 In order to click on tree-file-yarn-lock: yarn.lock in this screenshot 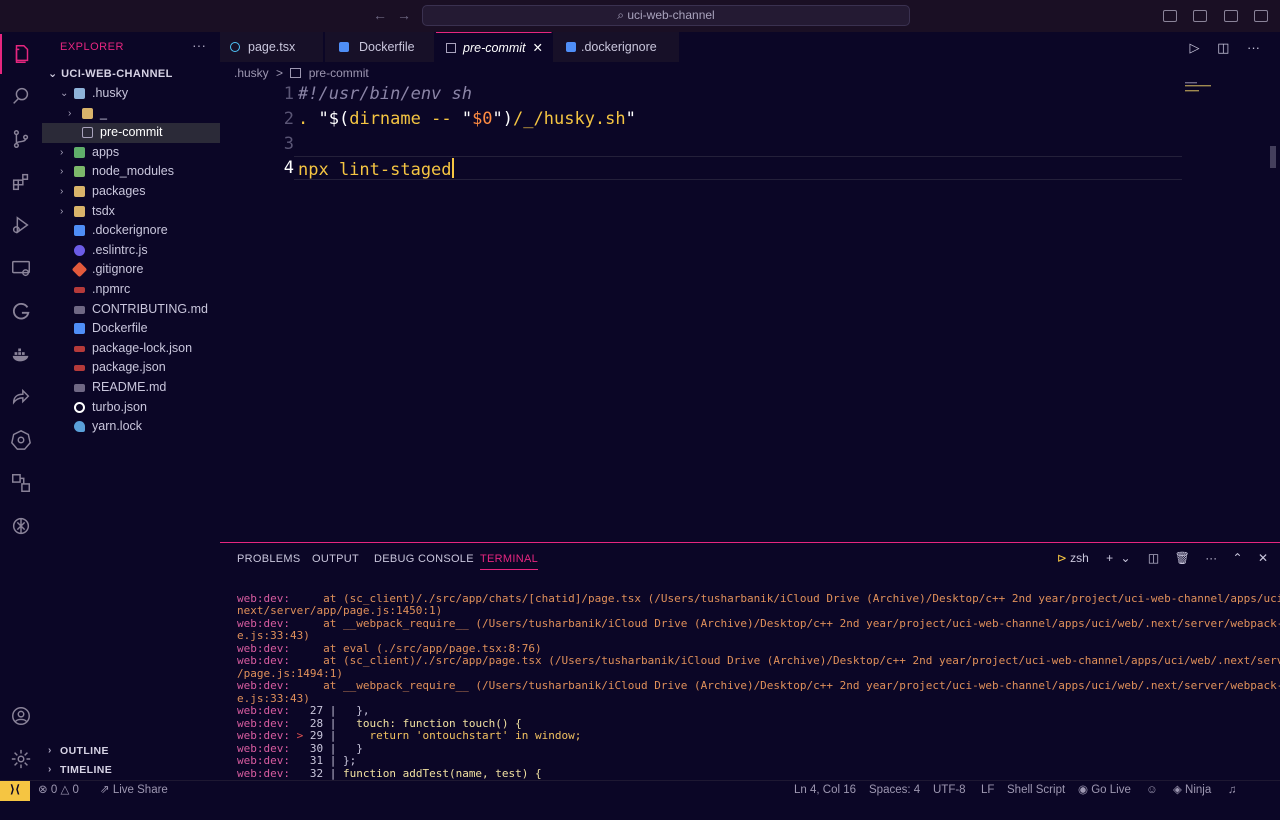, I will do `click(131, 427)`.